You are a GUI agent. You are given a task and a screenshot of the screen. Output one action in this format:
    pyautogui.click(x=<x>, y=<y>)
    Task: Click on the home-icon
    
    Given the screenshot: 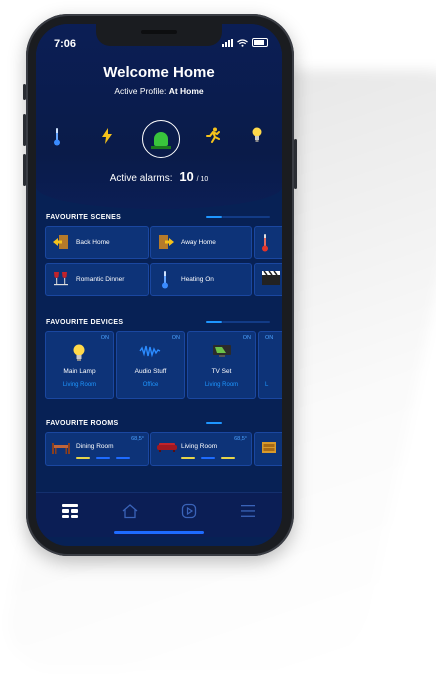 What is the action you would take?
    pyautogui.click(x=130, y=511)
    